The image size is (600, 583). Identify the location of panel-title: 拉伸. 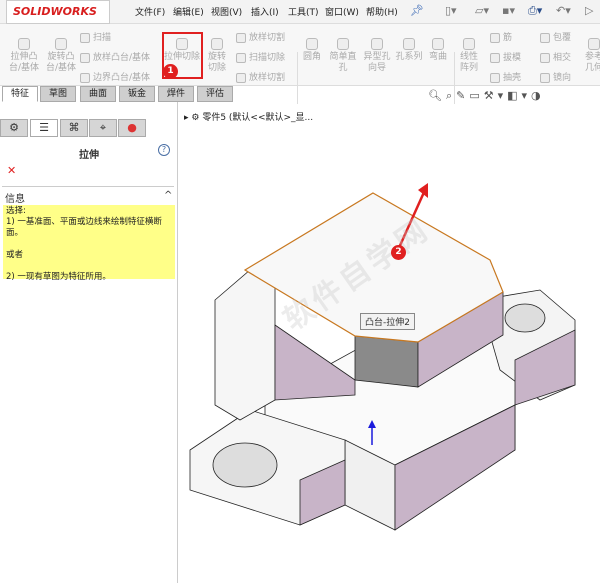
(89, 155).